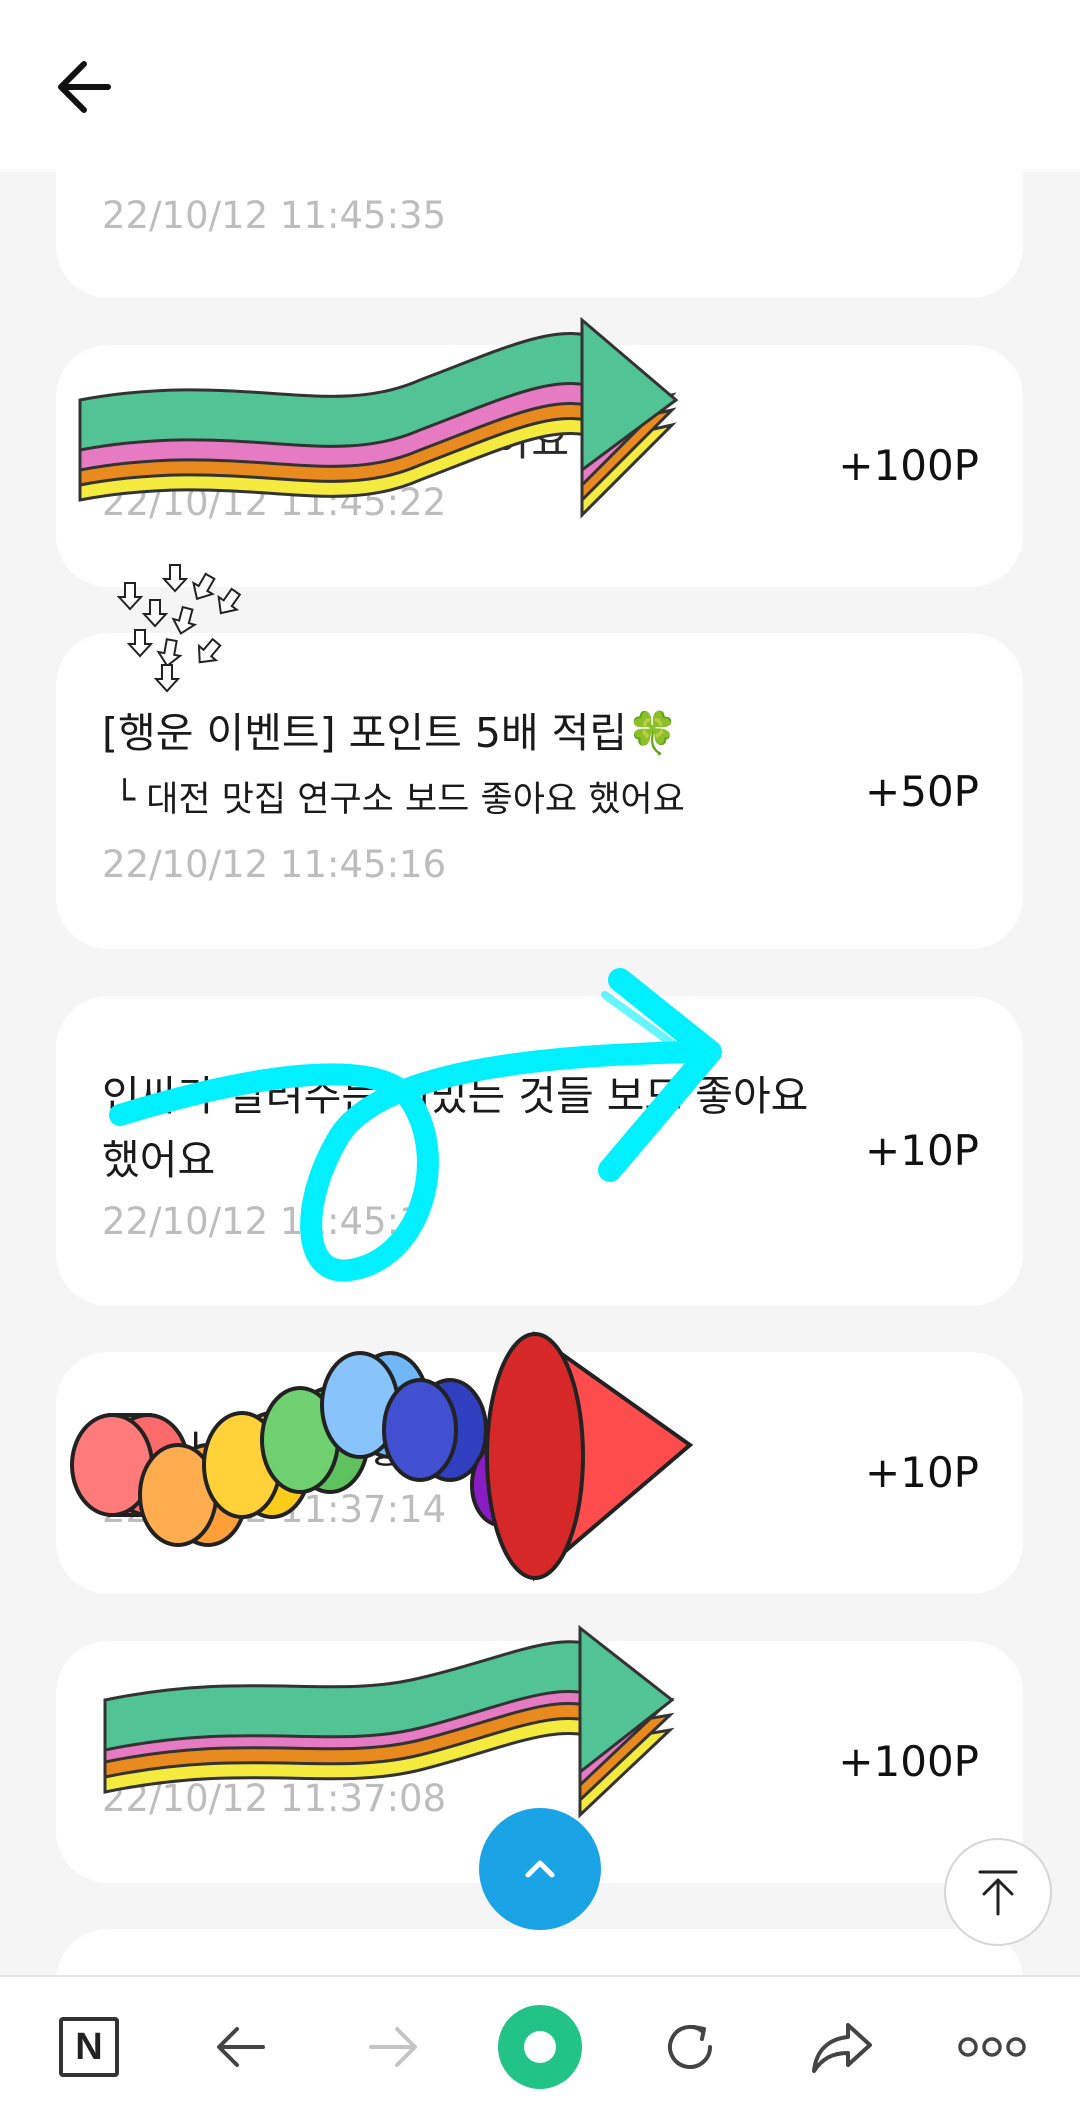 The width and height of the screenshot is (1080, 2116). I want to click on item-subtitle: └ 대전 맛집 연구소 보드 좋아요 했어요, so click(399, 800).